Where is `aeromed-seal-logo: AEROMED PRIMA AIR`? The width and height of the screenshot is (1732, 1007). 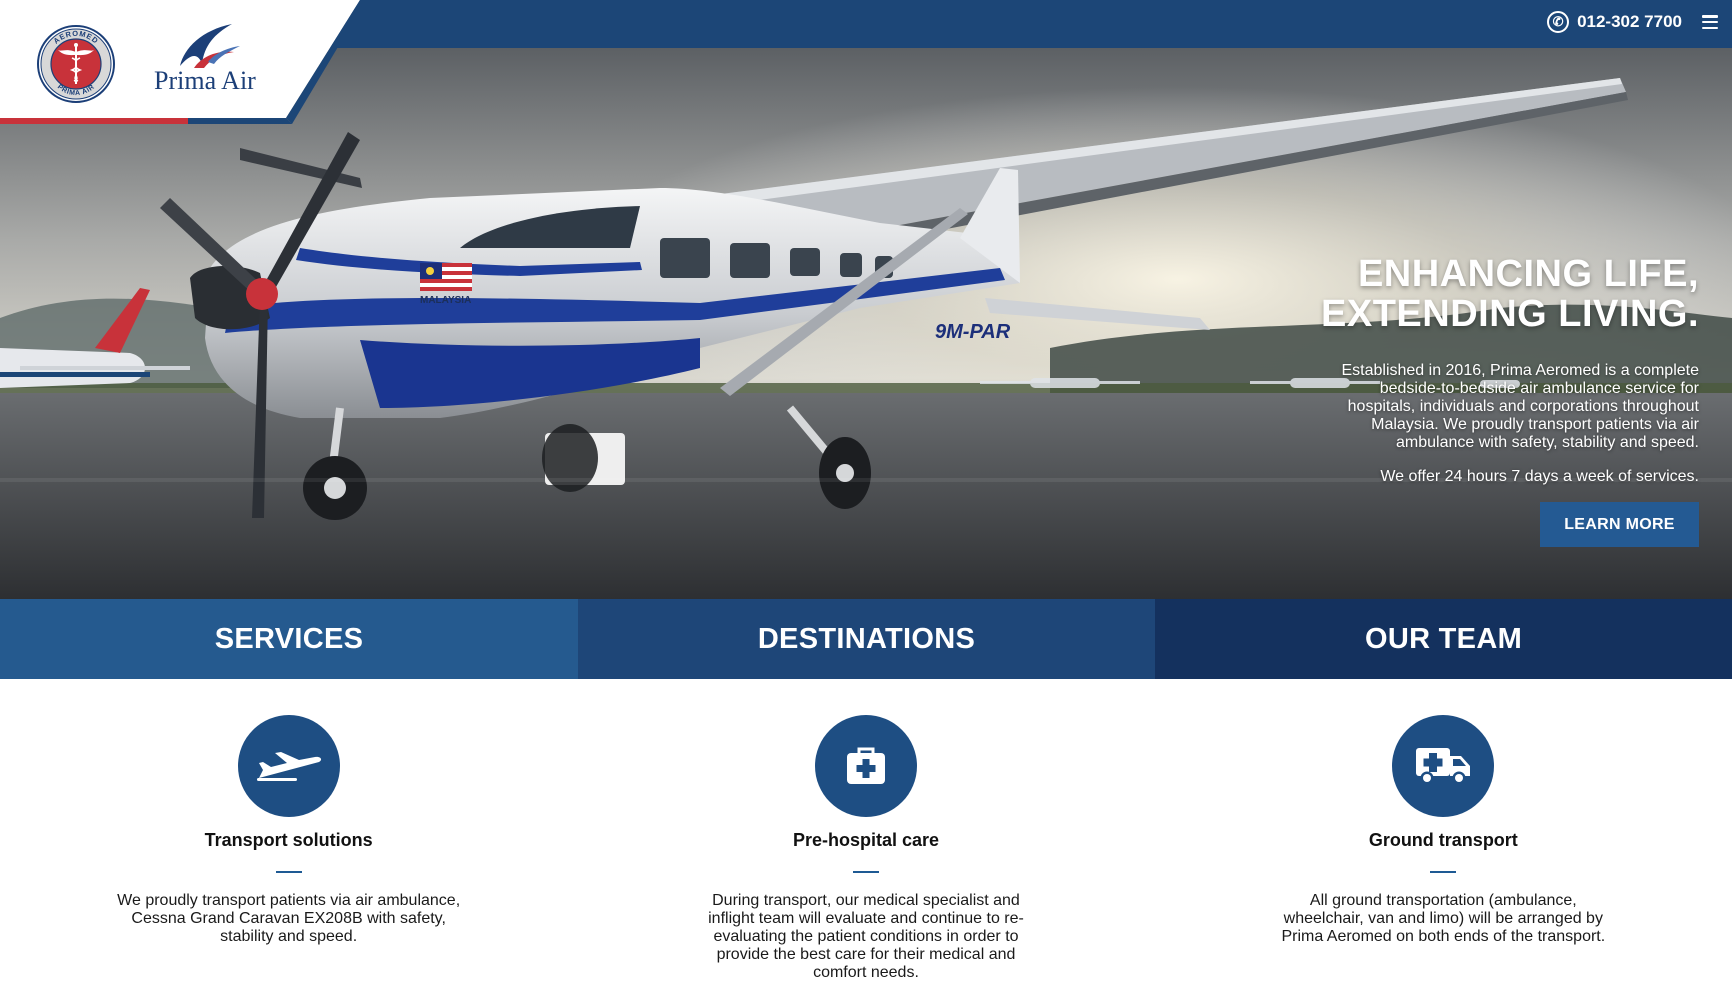 aeromed-seal-logo: AEROMED PRIMA AIR is located at coordinates (76, 64).